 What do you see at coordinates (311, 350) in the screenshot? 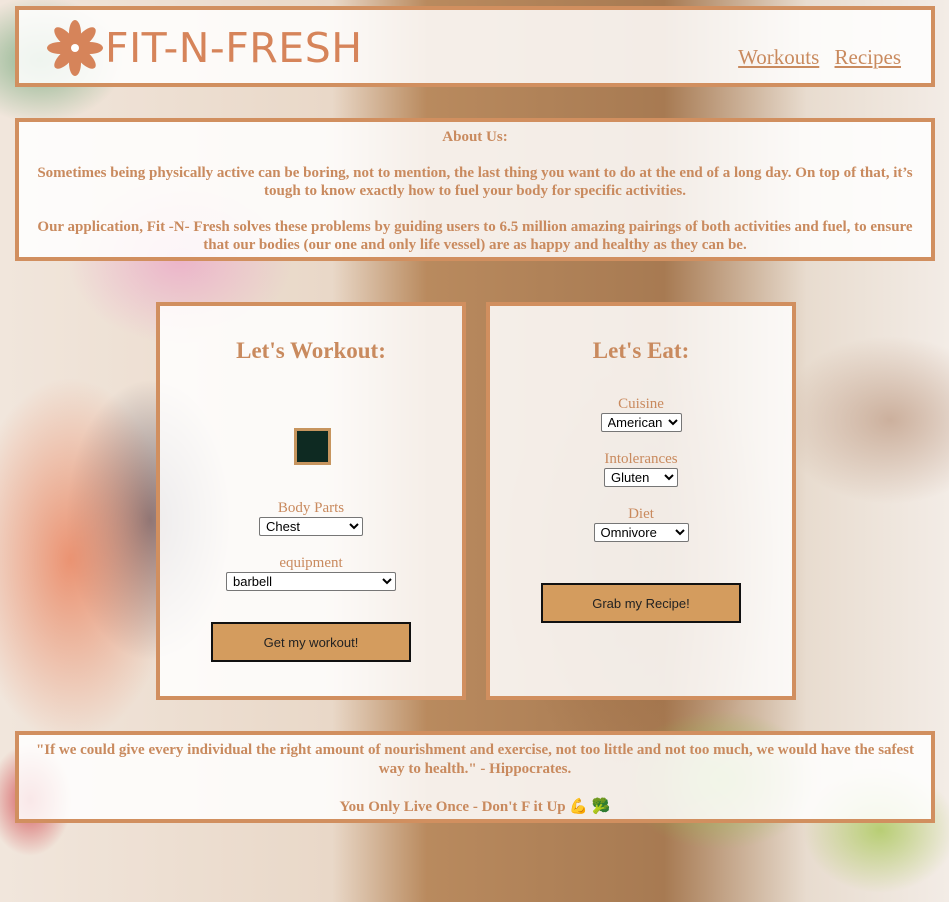
I see `workout-title: Let's Workout:` at bounding box center [311, 350].